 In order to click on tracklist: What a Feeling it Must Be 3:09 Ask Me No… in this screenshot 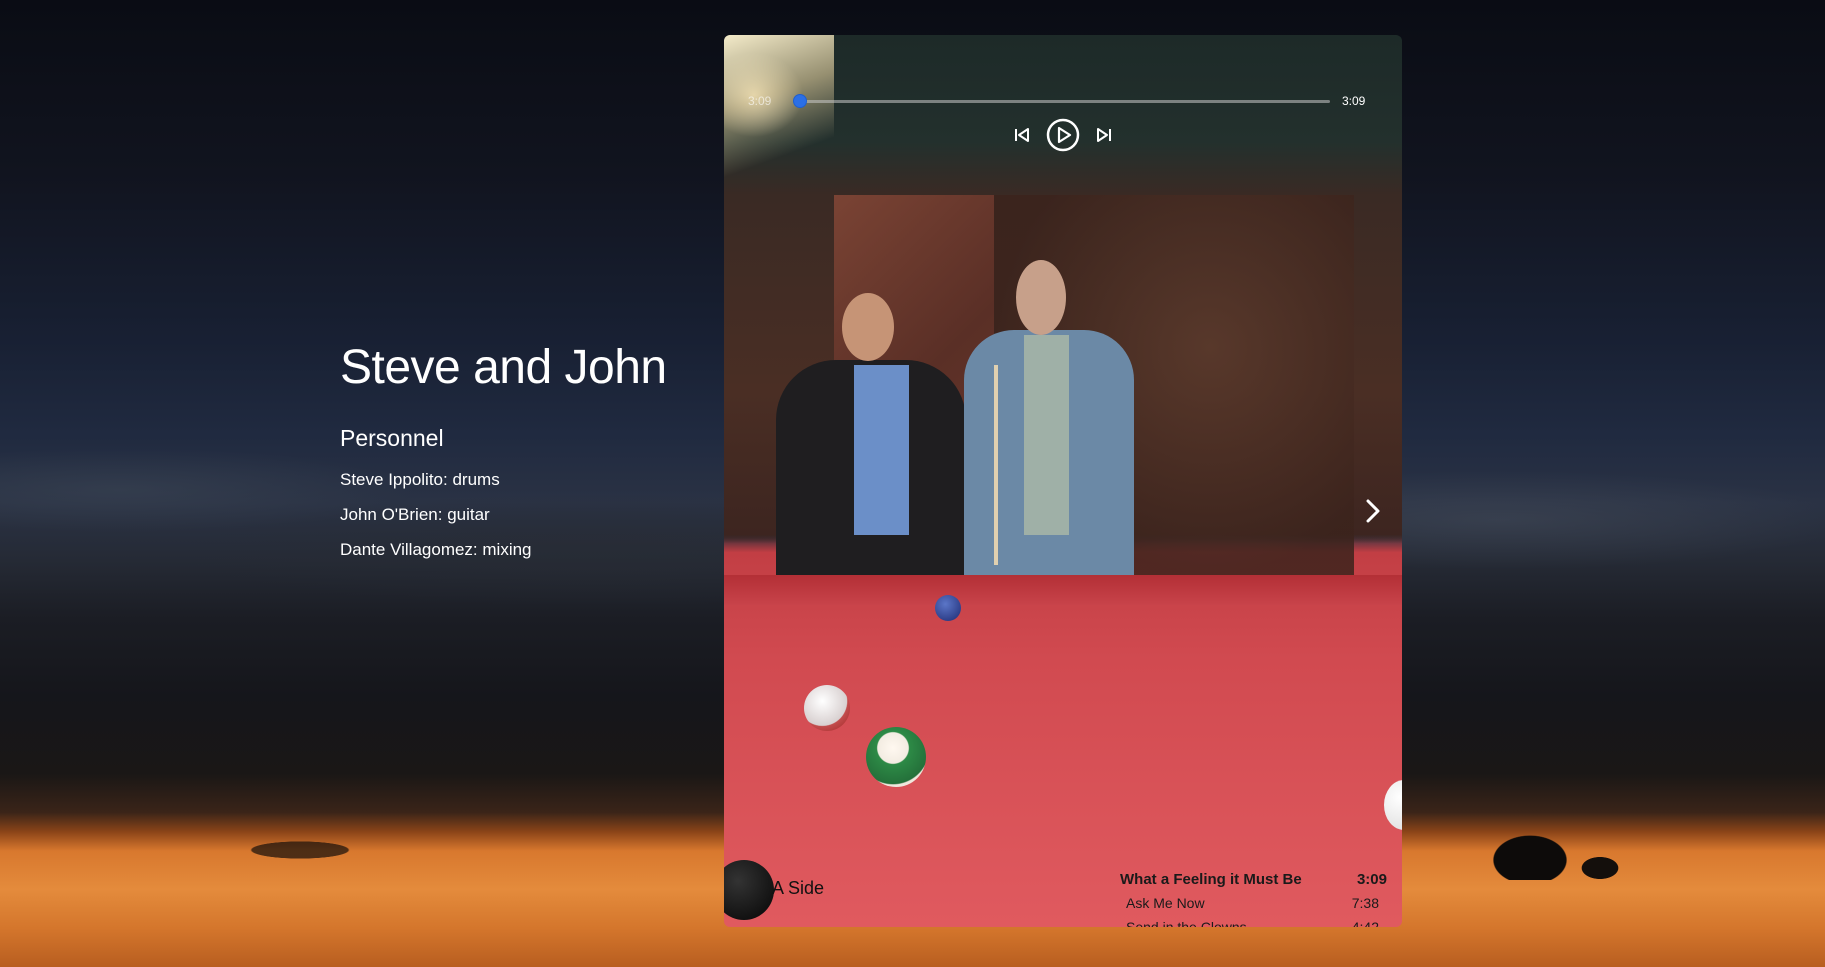, I will do `click(1257, 897)`.